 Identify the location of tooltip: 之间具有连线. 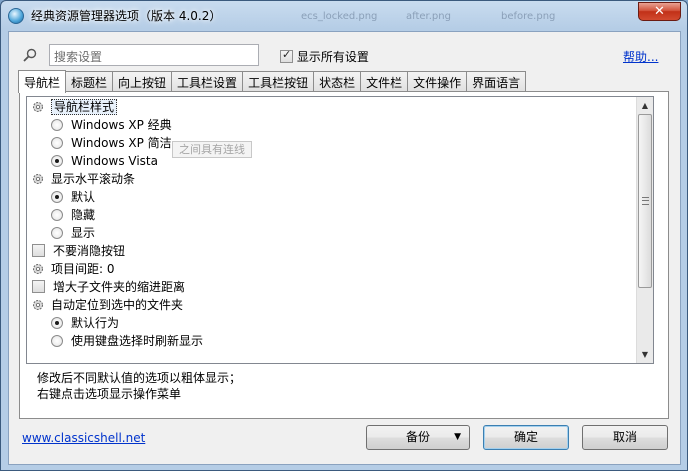
(212, 149).